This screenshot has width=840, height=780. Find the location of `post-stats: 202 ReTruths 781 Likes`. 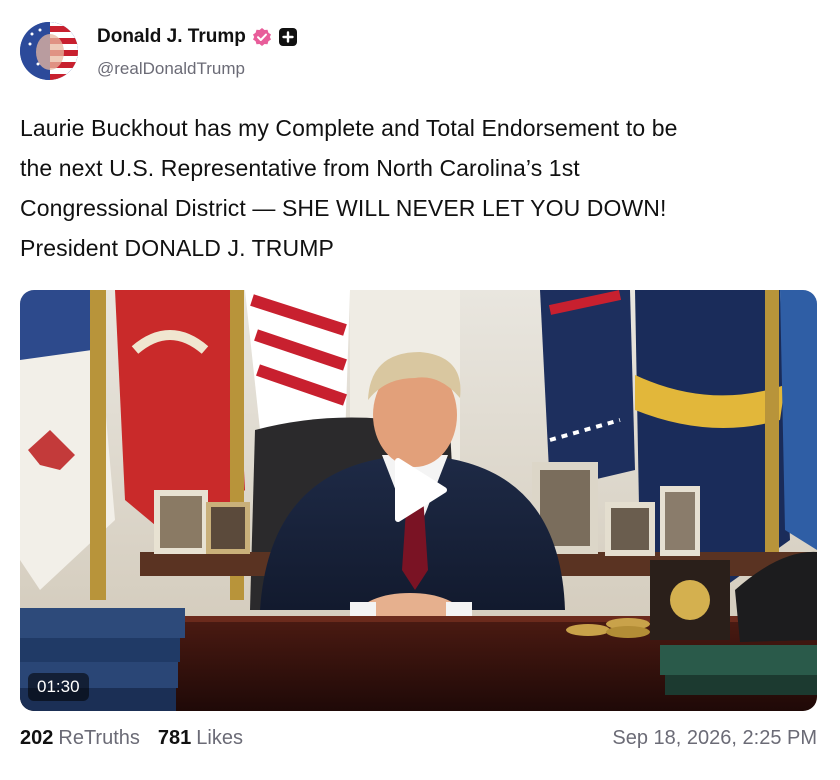

post-stats: 202 ReTruths 781 Likes is located at coordinates (131, 738).